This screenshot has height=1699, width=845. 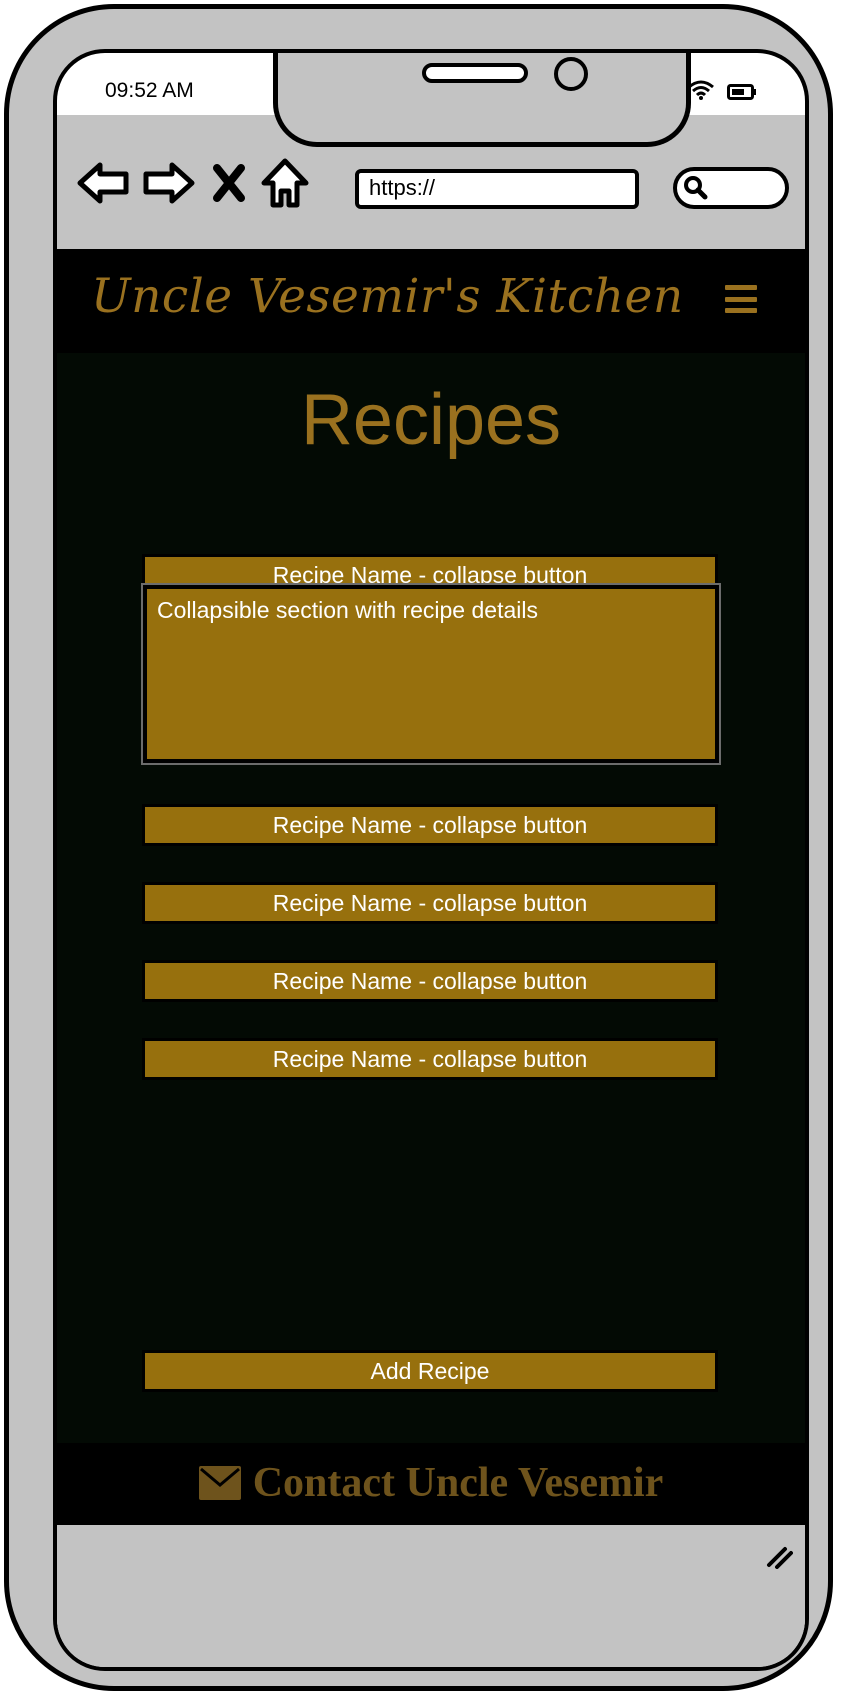 I want to click on home-button, so click(x=285, y=183).